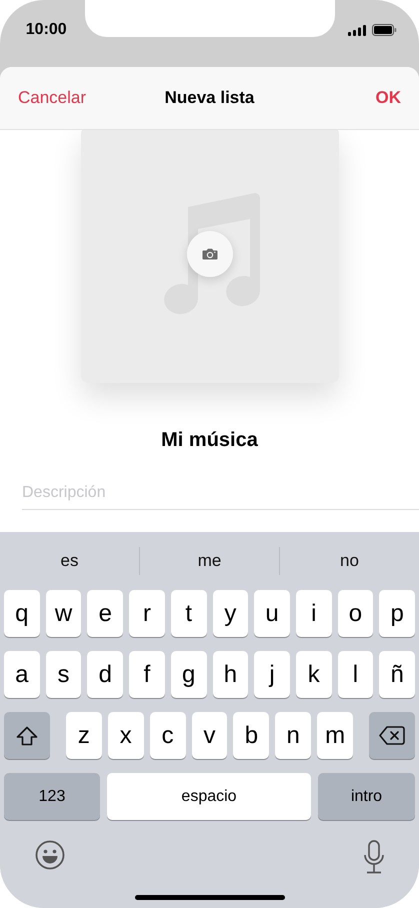  Describe the element at coordinates (188, 674) in the screenshot. I see `letter-key: g` at that location.